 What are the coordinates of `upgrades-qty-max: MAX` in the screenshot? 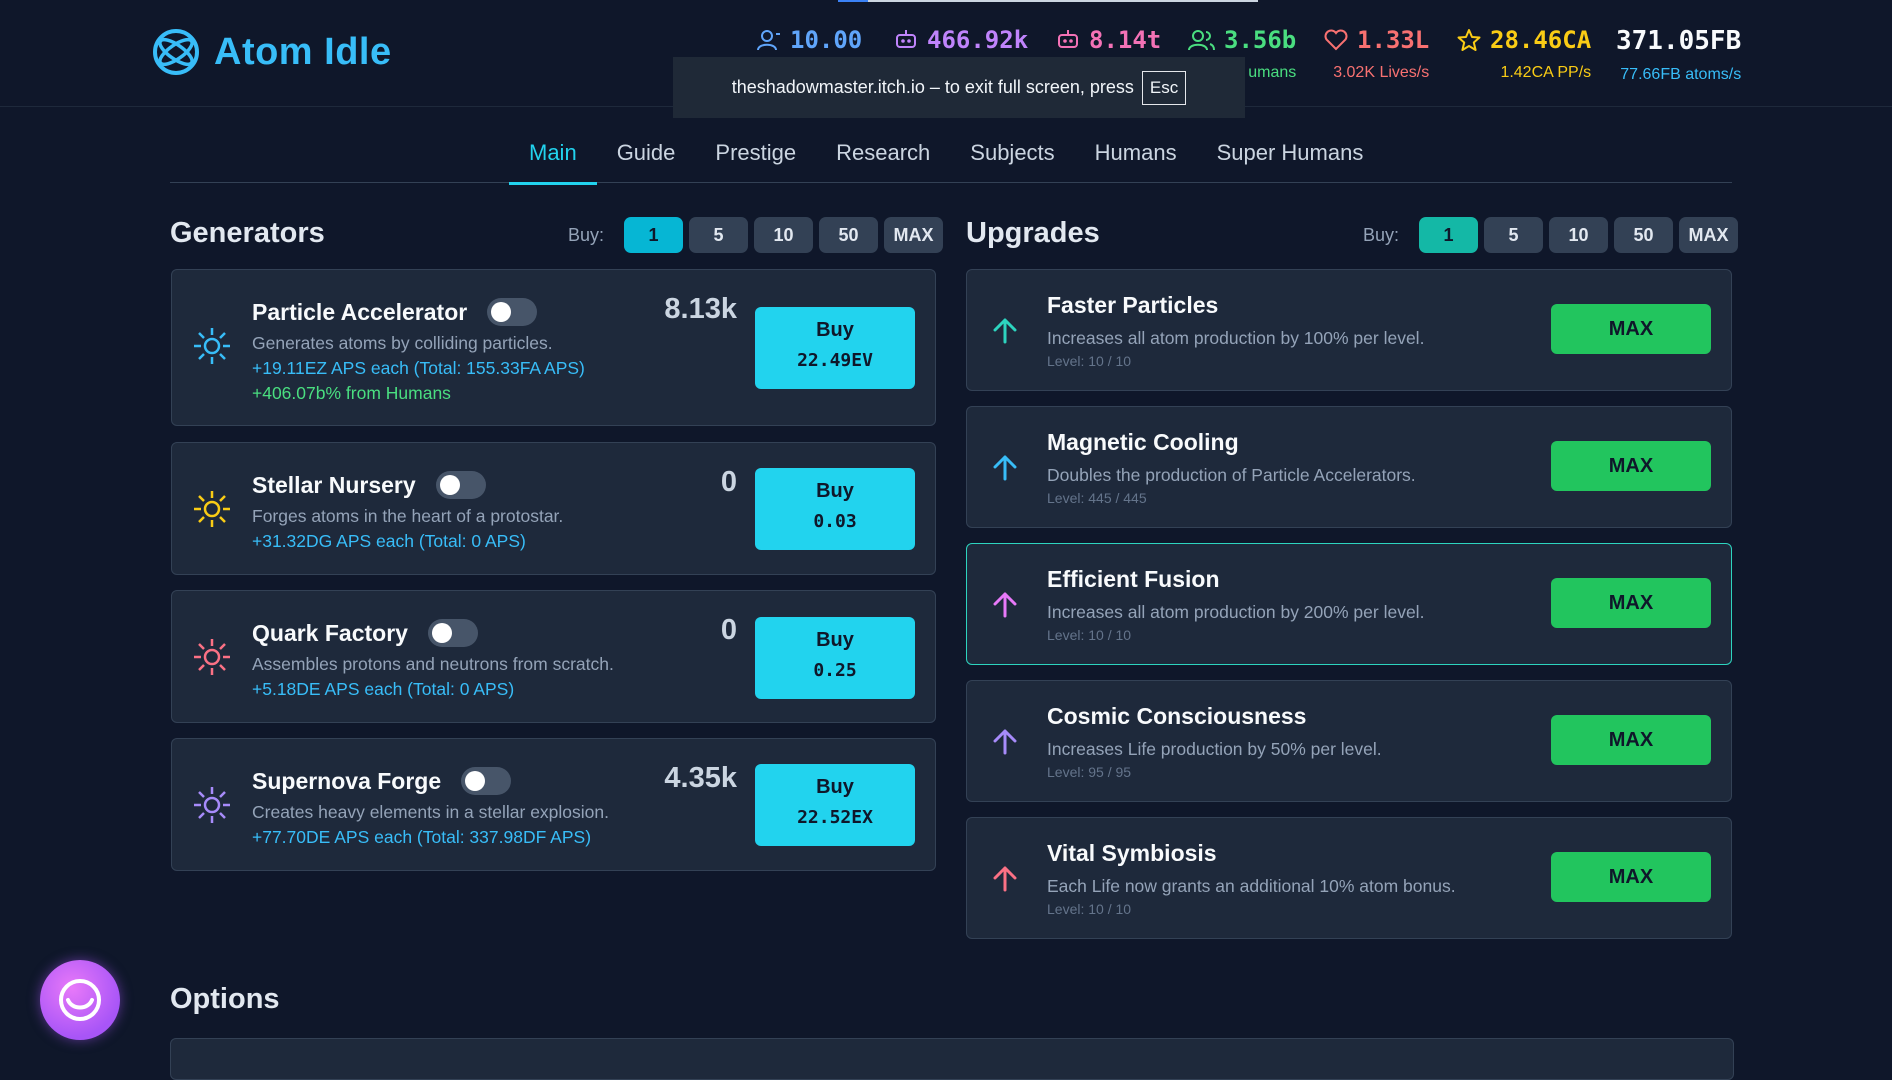 It's located at (1709, 235).